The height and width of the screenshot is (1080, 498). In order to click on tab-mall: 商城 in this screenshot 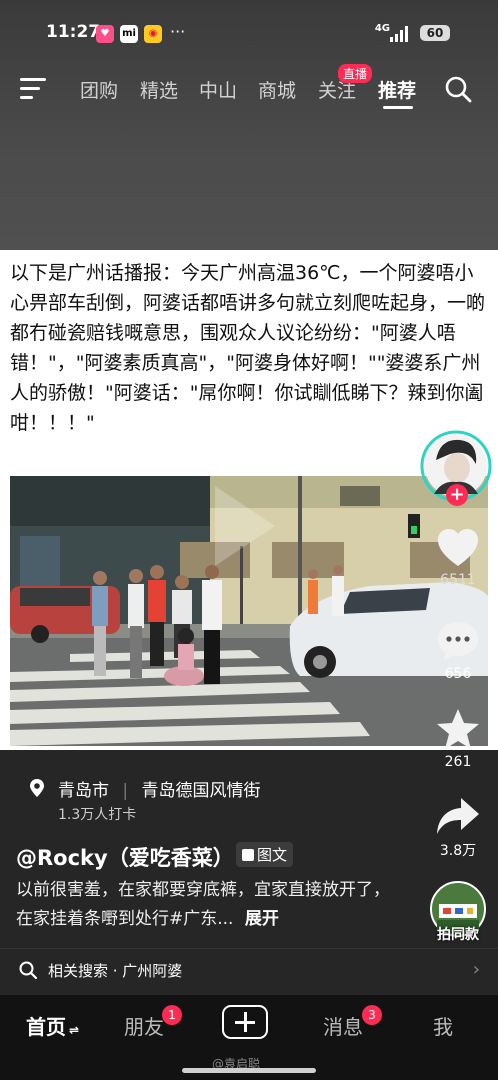, I will do `click(277, 89)`.